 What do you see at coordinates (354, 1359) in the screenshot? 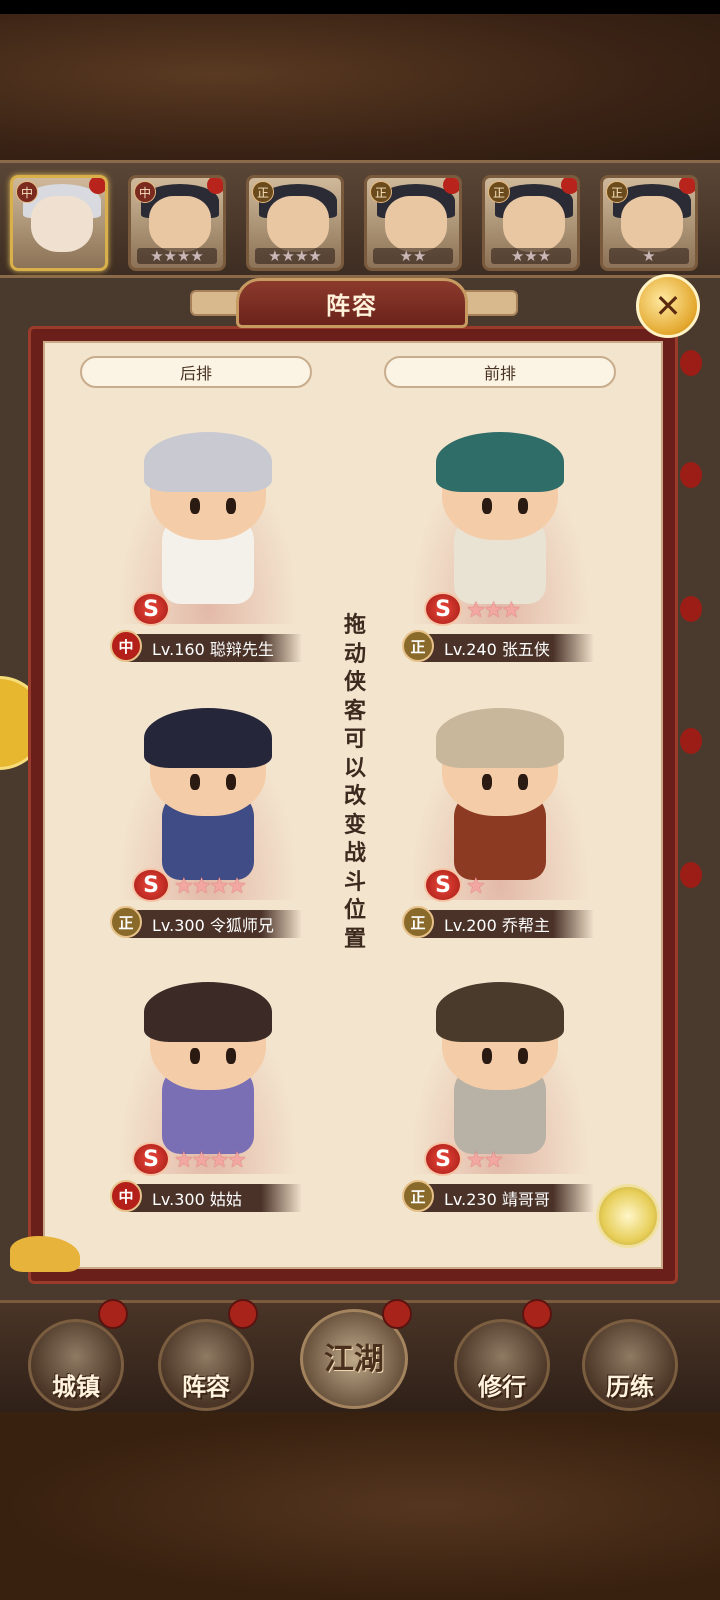
I see `nav-jianghu-label: 江湖` at bounding box center [354, 1359].